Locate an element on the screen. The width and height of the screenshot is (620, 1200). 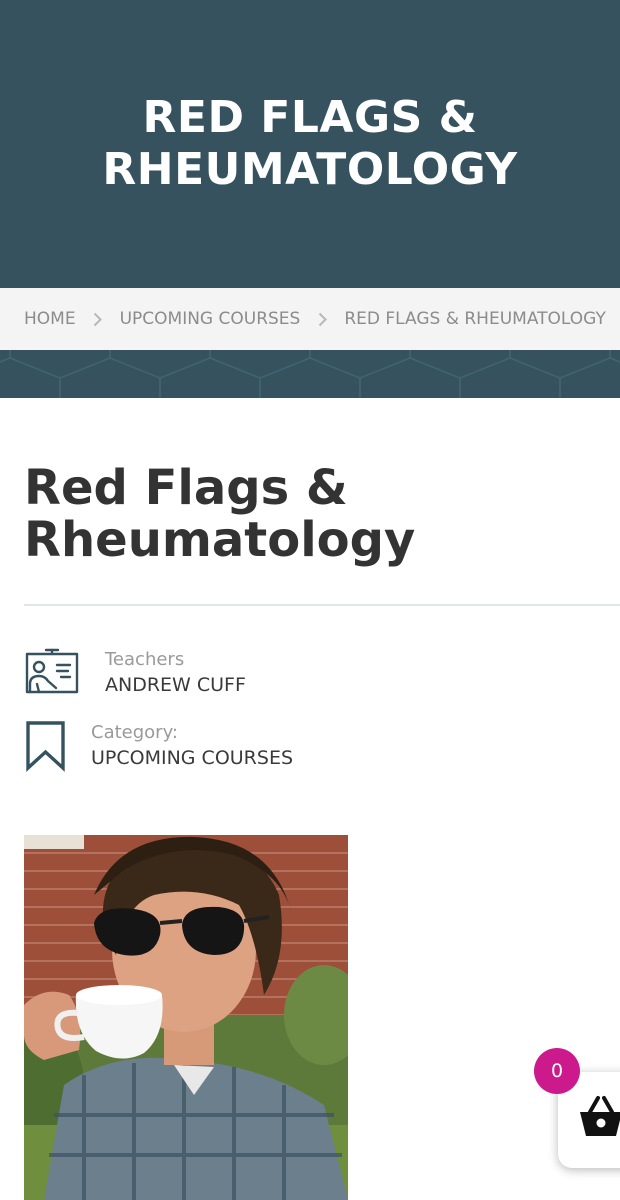
cart-count-badge: 0 is located at coordinates (557, 1071).